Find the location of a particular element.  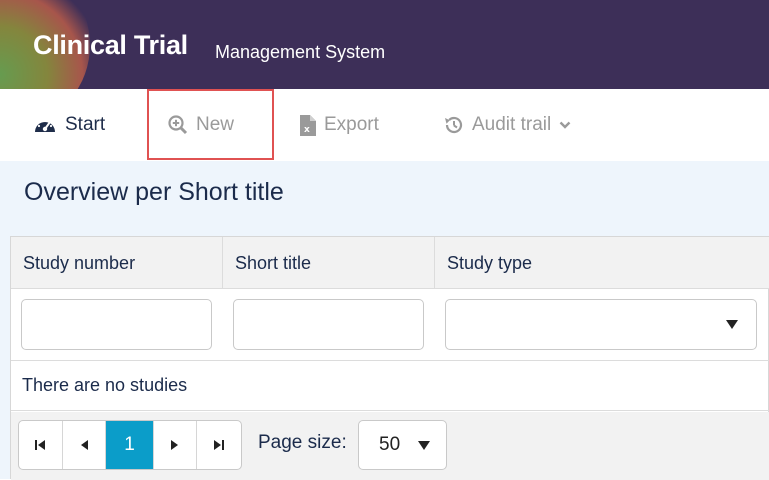

previous-page-button is located at coordinates (85, 445).